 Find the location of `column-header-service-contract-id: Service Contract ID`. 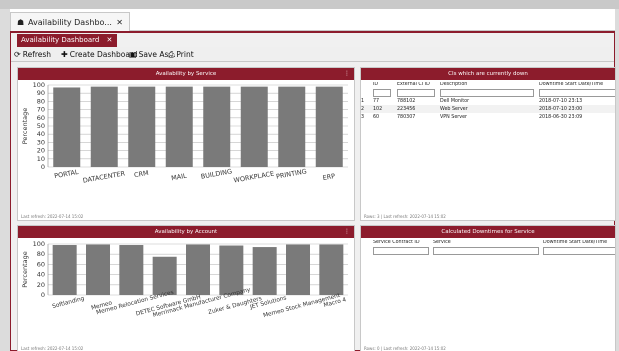

column-header-service-contract-id: Service Contract ID is located at coordinates (403, 247).